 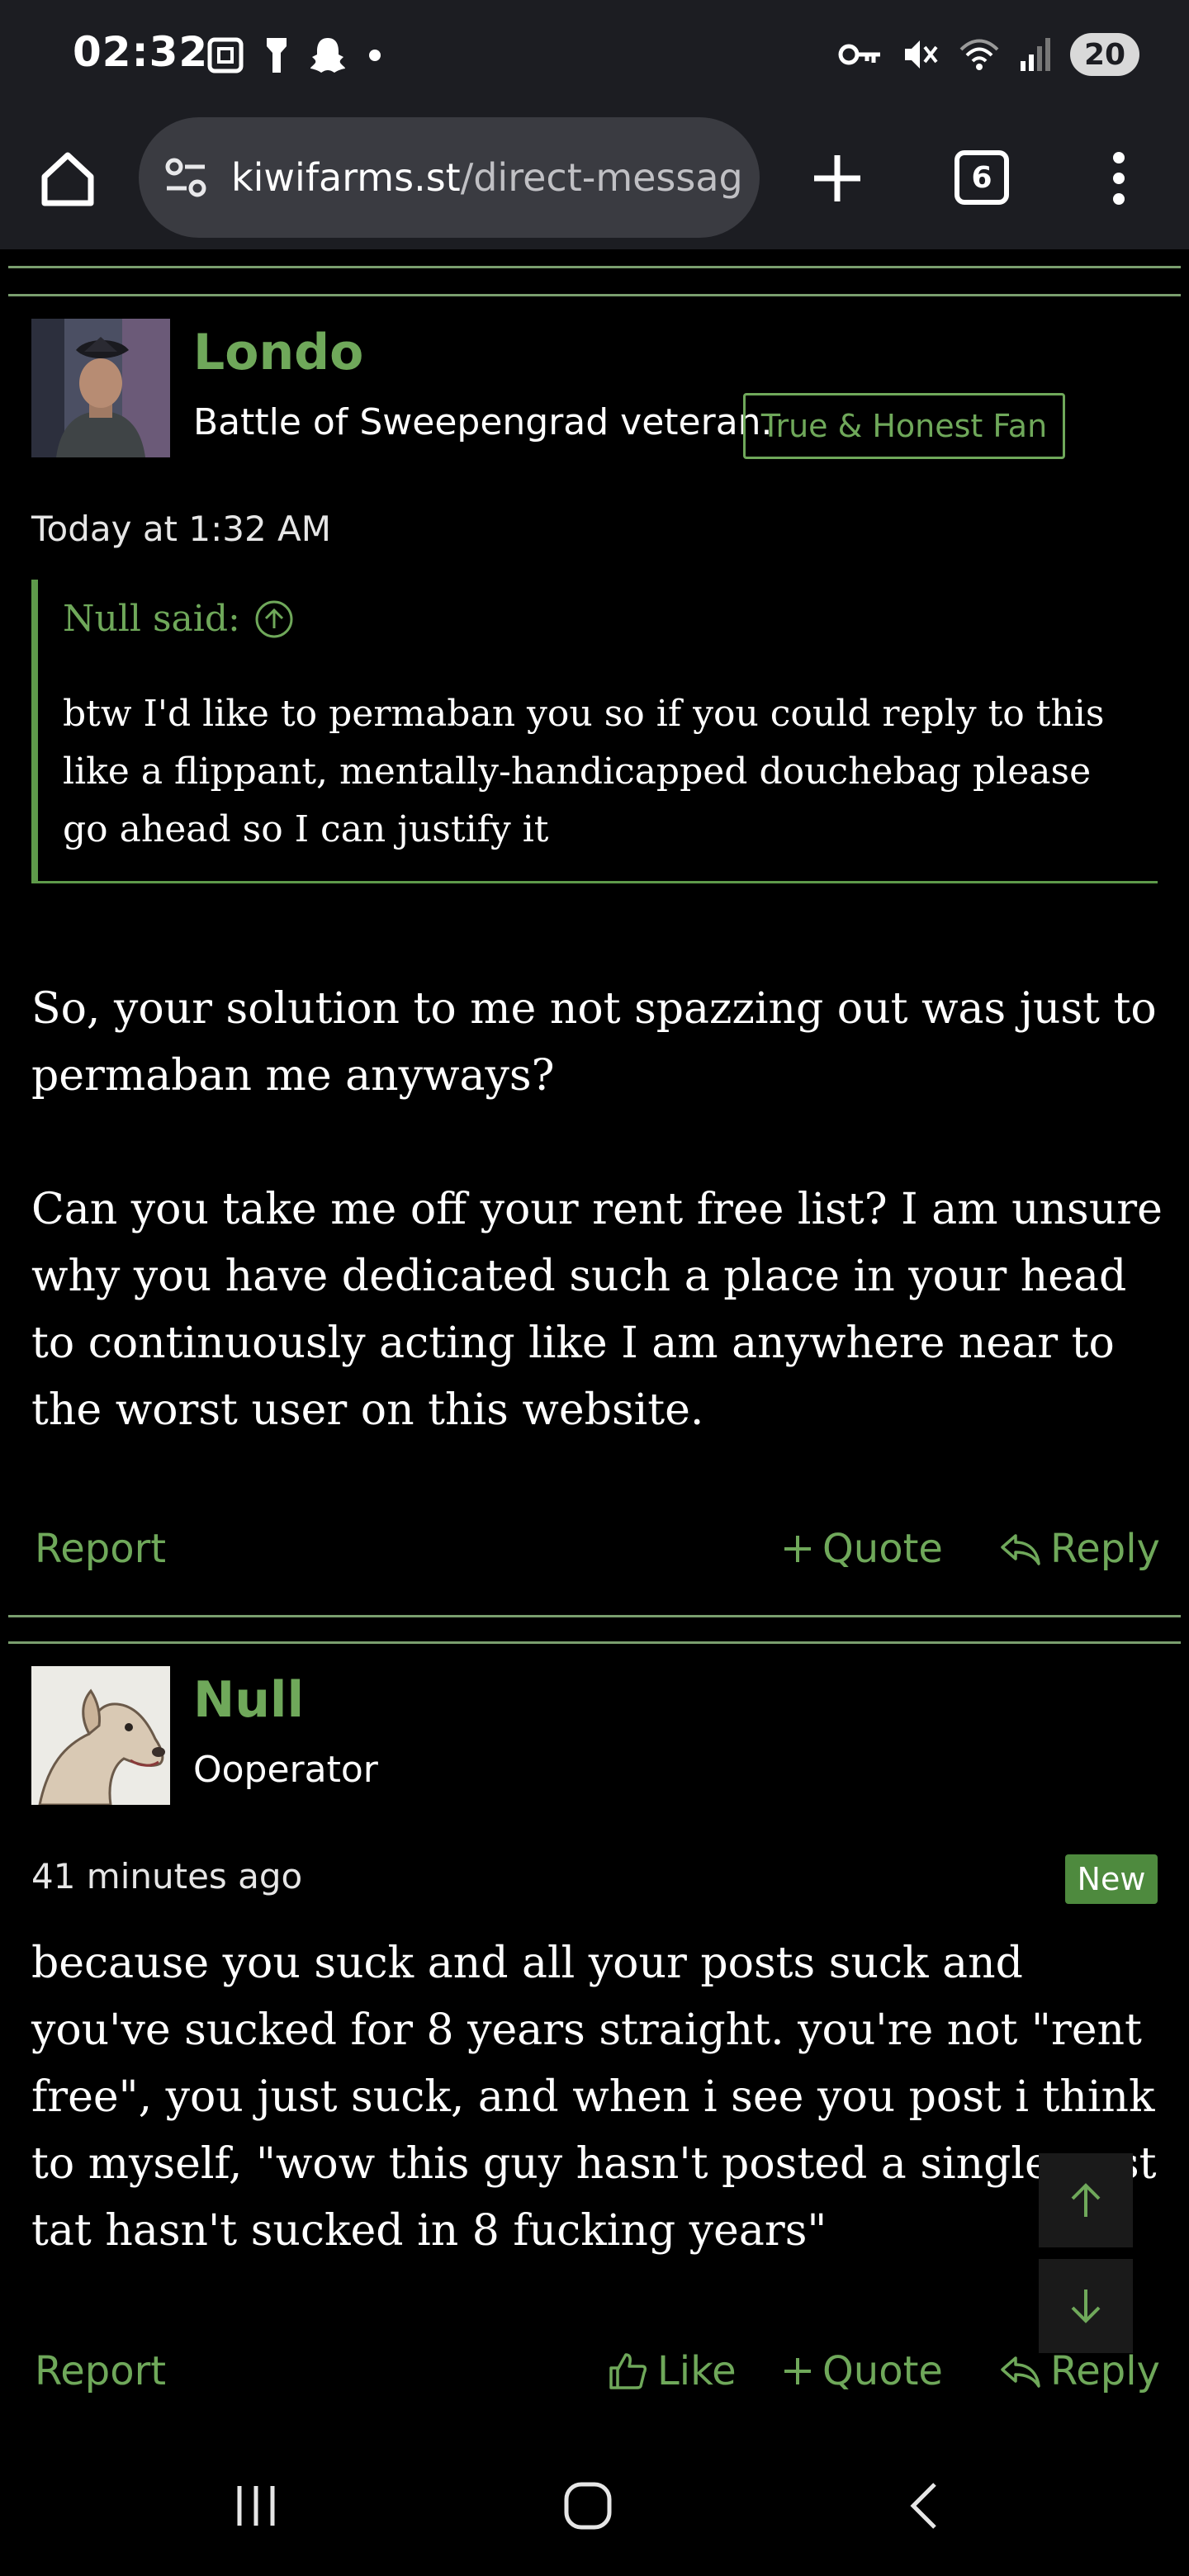 What do you see at coordinates (483, 422) in the screenshot?
I see `user-title: Battle of Sweepengrad veteran.` at bounding box center [483, 422].